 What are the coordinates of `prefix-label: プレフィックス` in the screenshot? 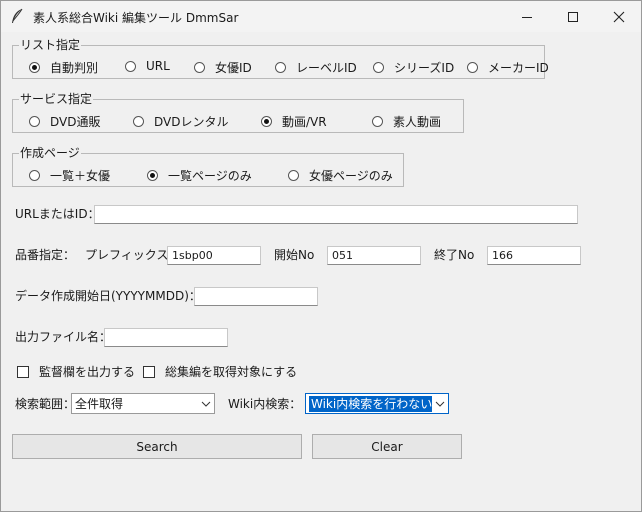 It's located at (127, 255).